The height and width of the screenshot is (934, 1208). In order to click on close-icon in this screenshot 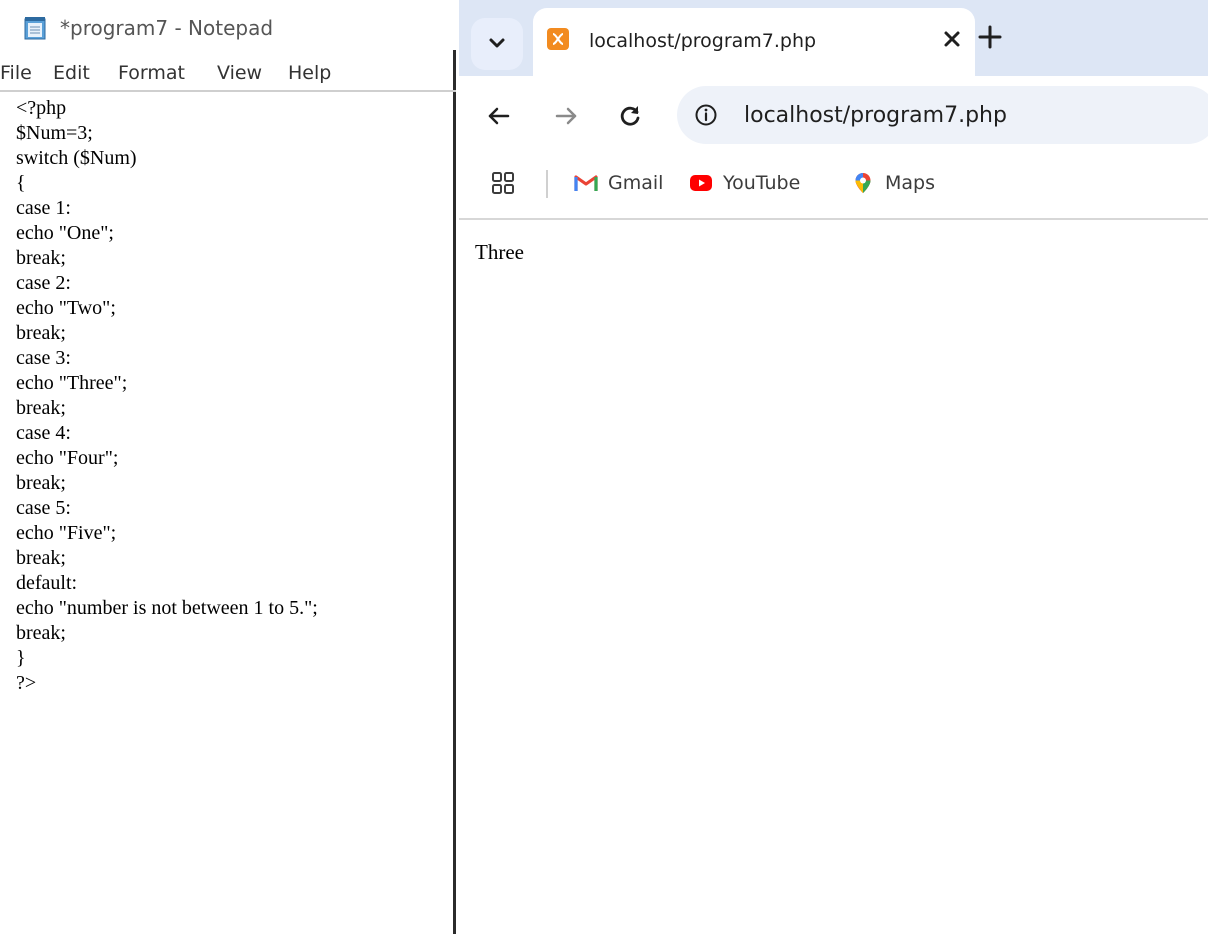, I will do `click(952, 39)`.